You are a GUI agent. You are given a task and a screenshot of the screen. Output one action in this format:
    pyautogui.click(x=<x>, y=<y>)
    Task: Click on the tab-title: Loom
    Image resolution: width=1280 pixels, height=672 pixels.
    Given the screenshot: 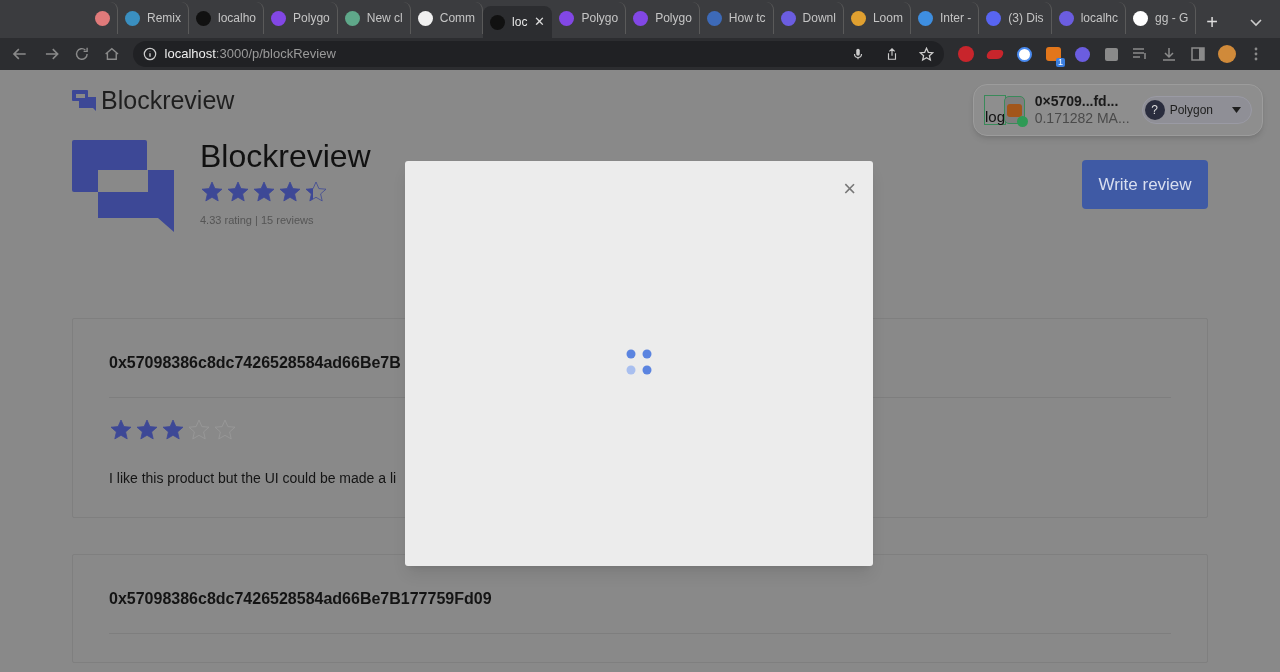 What is the action you would take?
    pyautogui.click(x=887, y=18)
    